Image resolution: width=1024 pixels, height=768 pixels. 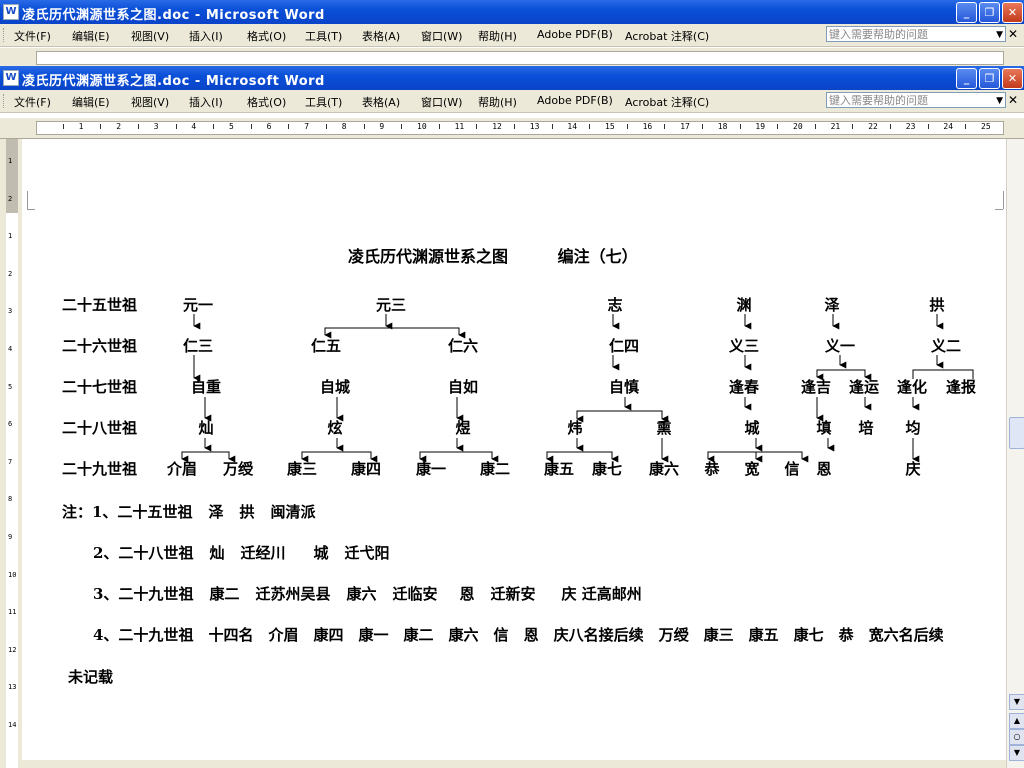 What do you see at coordinates (906, 635) in the screenshot?
I see `note-text: 宽六名后续` at bounding box center [906, 635].